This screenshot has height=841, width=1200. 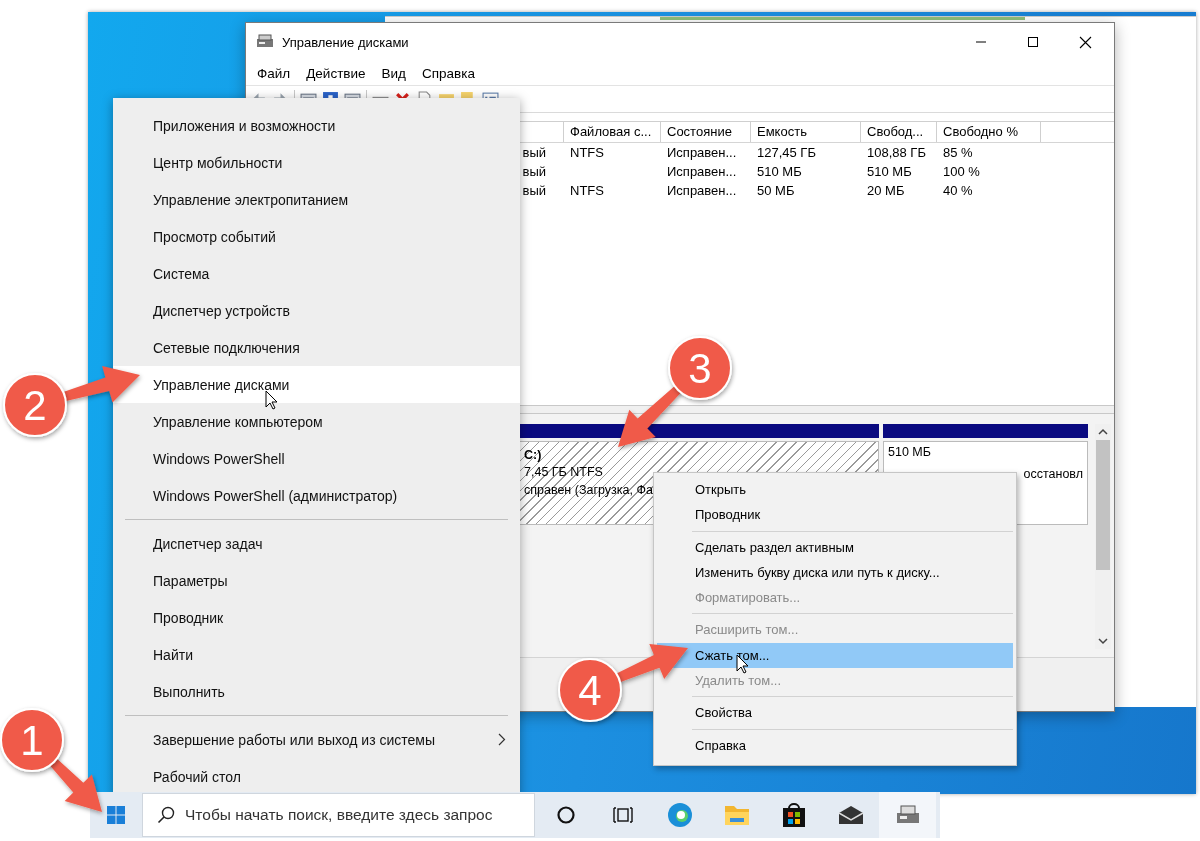 I want to click on menu-item: Завершение работы или выход из системы, so click(x=316, y=739).